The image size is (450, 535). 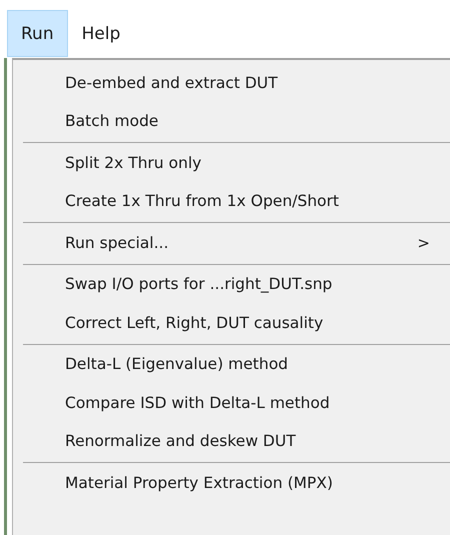 What do you see at coordinates (231, 403) in the screenshot?
I see `menu-item: Compare ISD with Delta-L method` at bounding box center [231, 403].